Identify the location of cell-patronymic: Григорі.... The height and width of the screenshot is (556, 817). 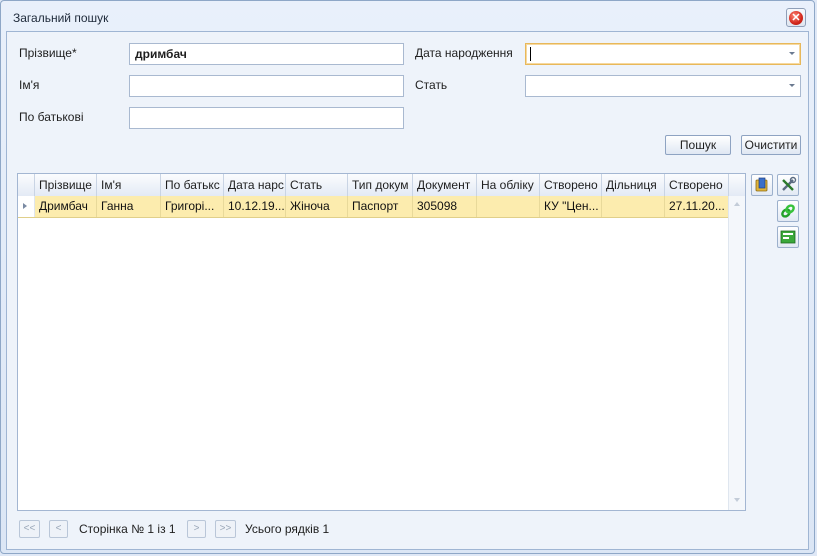
(192, 206).